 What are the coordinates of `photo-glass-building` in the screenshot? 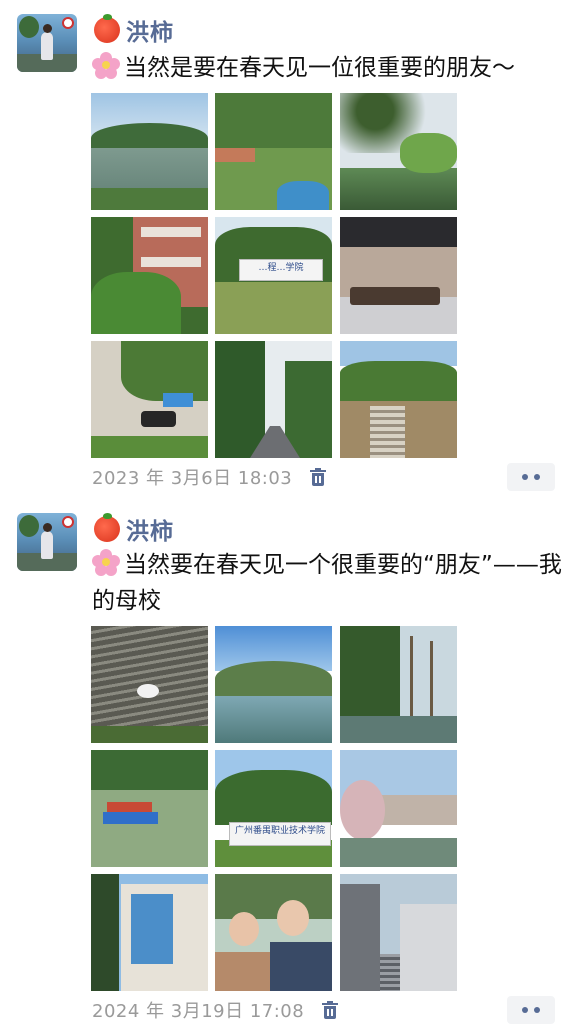 It's located at (149, 932).